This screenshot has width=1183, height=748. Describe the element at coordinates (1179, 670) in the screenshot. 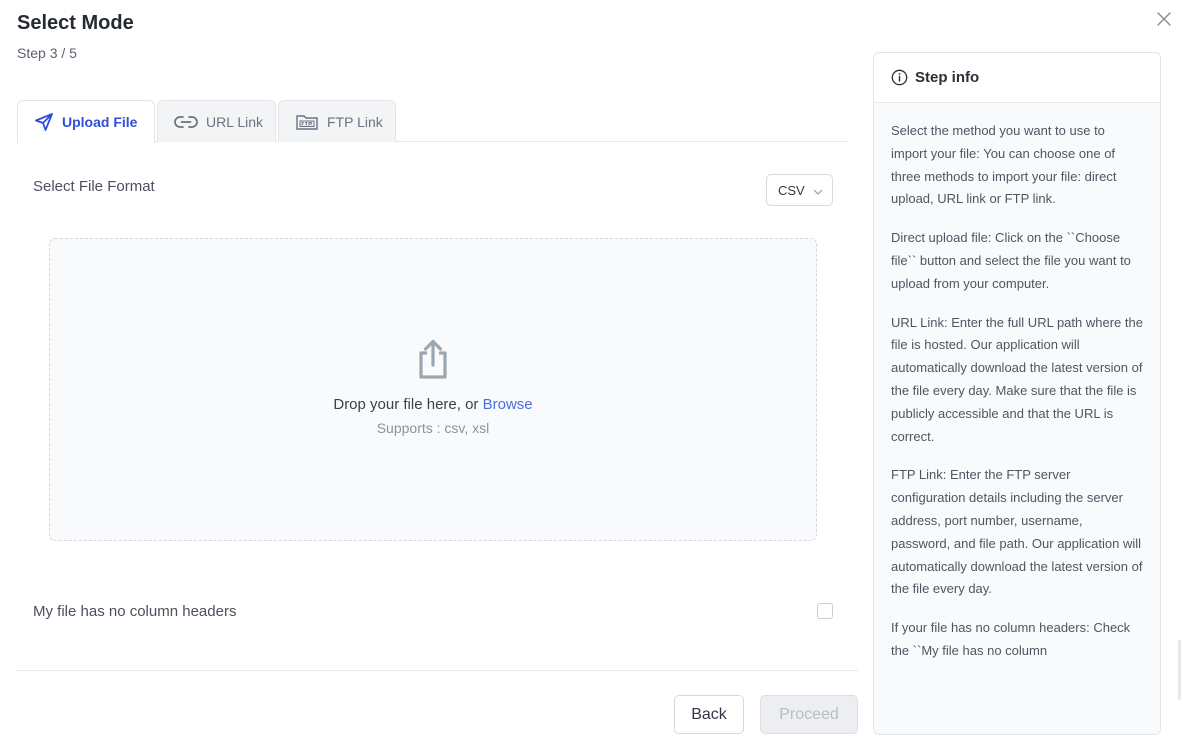

I see `page-scrollbar` at that location.